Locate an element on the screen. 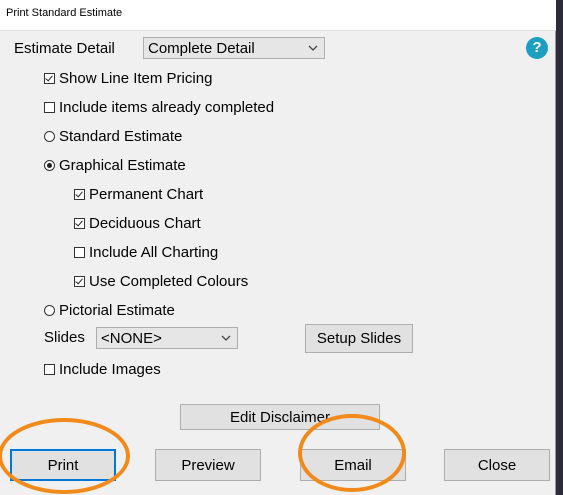 Image resolution: width=563 pixels, height=495 pixels. estimate-detail-value: Complete Detail is located at coordinates (201, 48).